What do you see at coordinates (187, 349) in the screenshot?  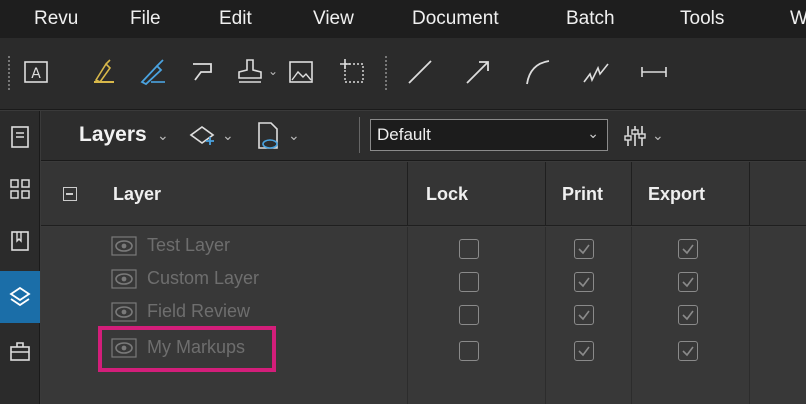 I see `annotation-highlight-box` at bounding box center [187, 349].